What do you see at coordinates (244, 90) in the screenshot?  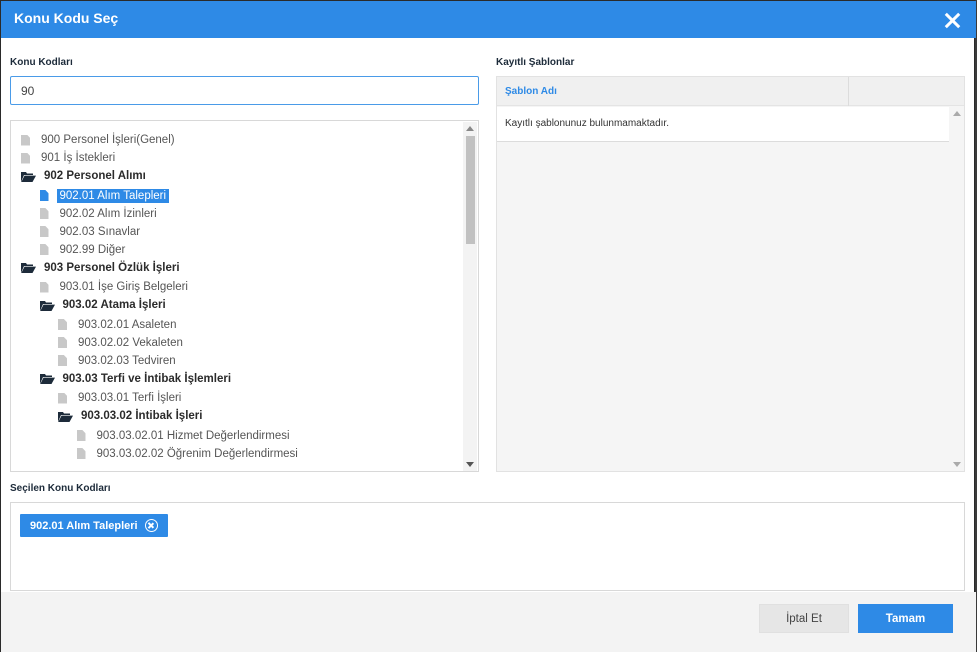 I see `konu-kodu-search-input` at bounding box center [244, 90].